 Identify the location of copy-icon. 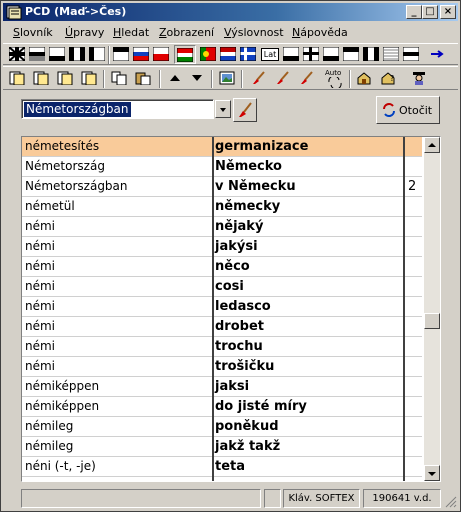
(119, 78).